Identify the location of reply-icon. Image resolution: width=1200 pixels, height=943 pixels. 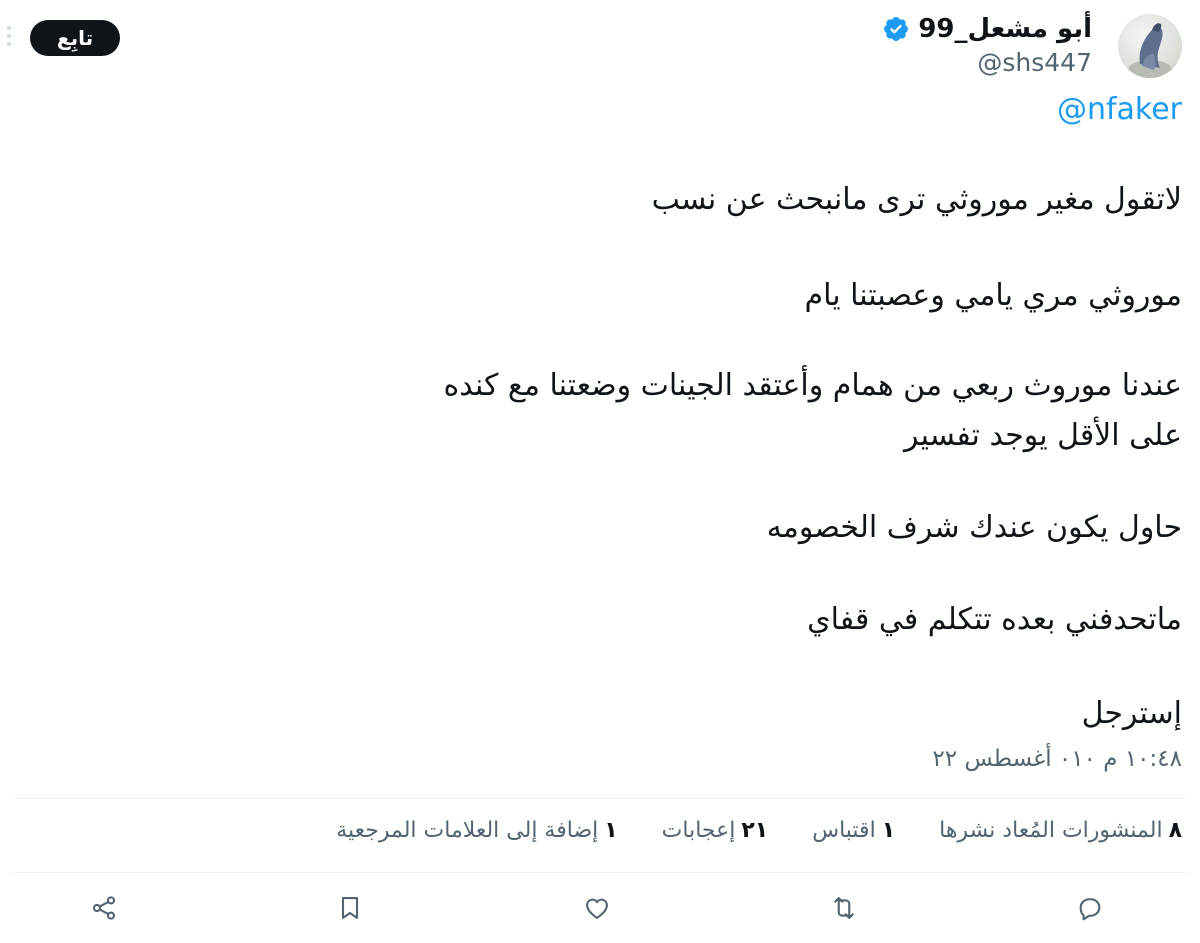
(1090, 909).